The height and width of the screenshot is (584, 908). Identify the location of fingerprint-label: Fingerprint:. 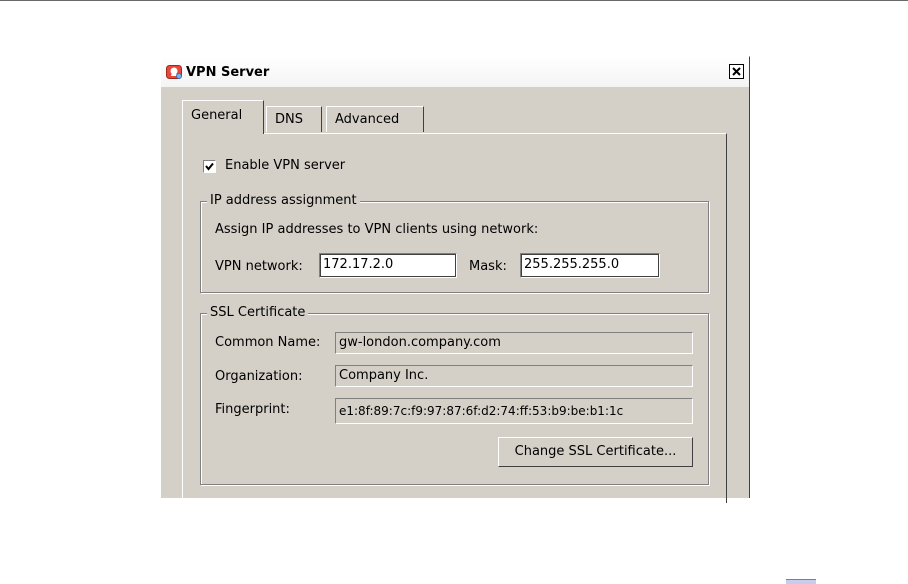
(252, 409).